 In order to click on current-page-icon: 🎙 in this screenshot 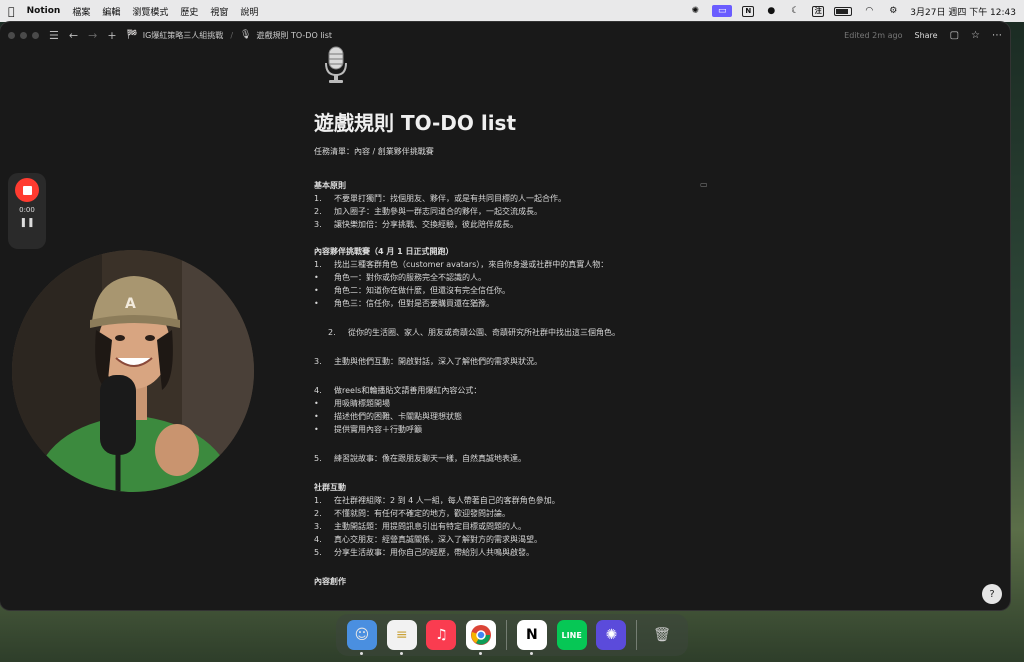, I will do `click(246, 35)`.